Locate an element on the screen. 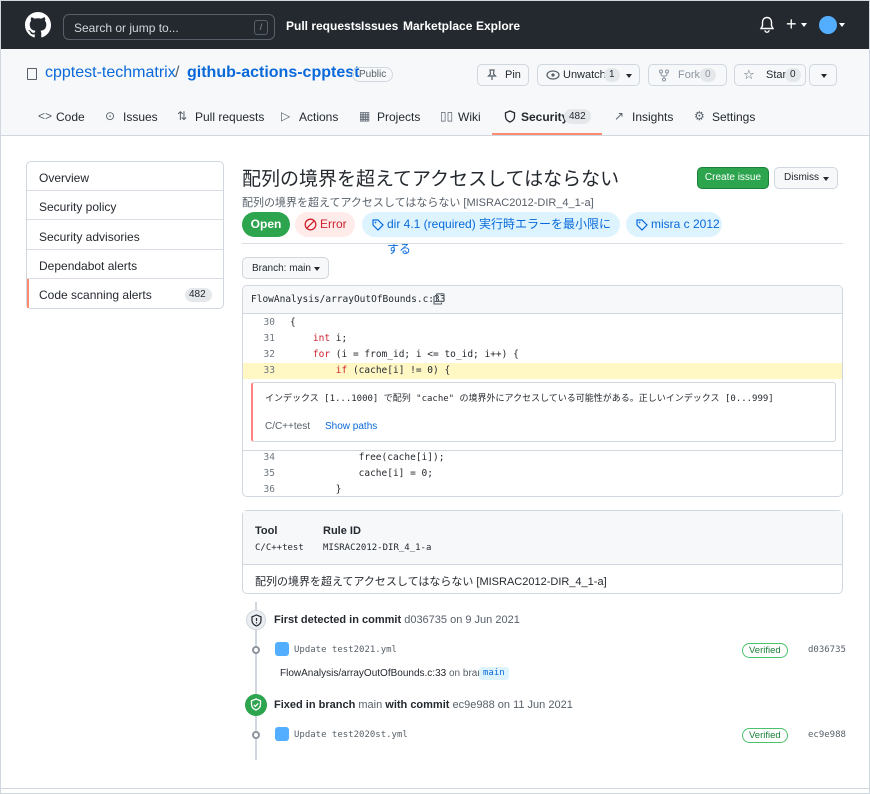 The image size is (870, 794). pull-request-icon: ⇅ is located at coordinates (182, 116).